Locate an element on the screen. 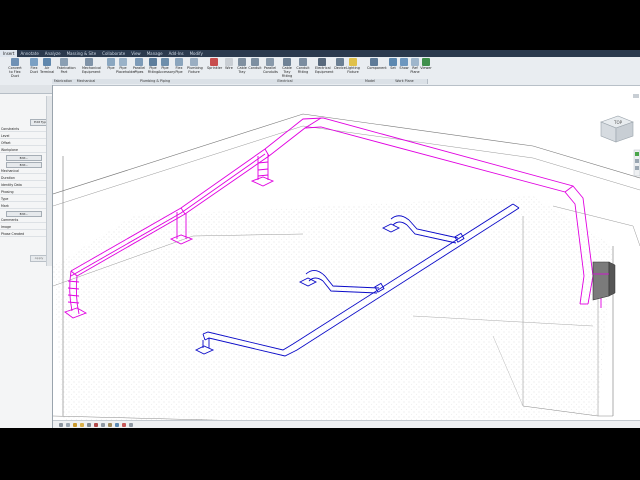 The image size is (640, 480). tool-label: Parallel Conduits is located at coordinates (270, 70).